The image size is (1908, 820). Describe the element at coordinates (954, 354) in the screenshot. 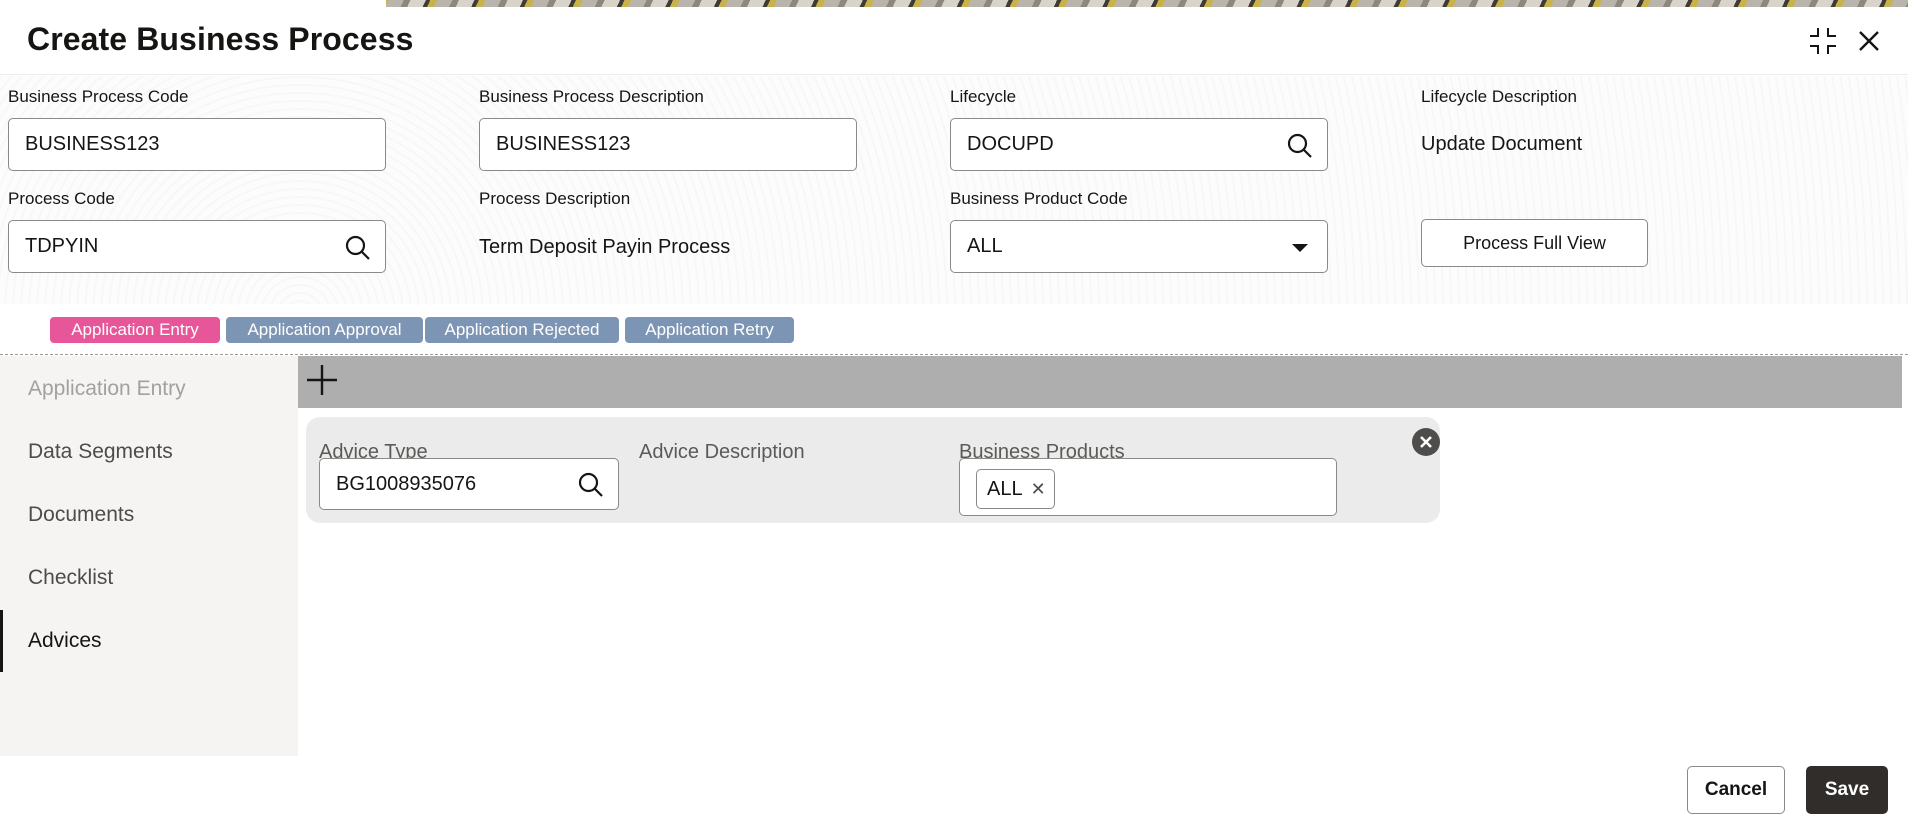

I see `section-divider` at that location.